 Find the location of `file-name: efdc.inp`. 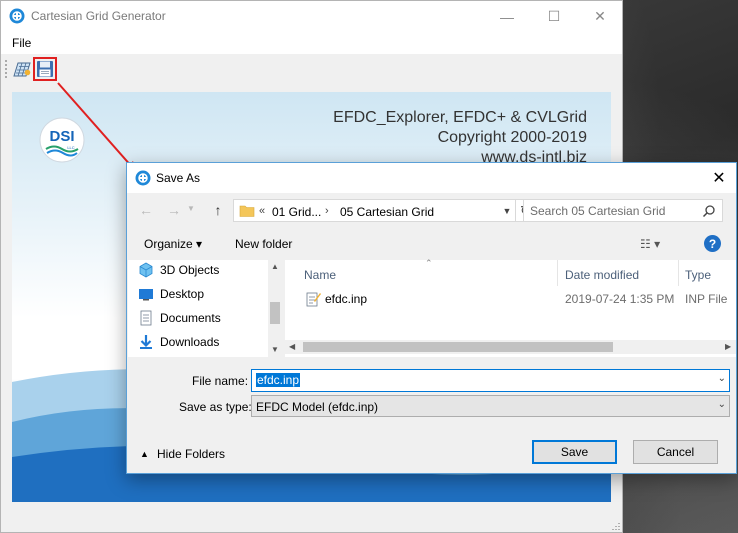

file-name: efdc.inp is located at coordinates (346, 299).